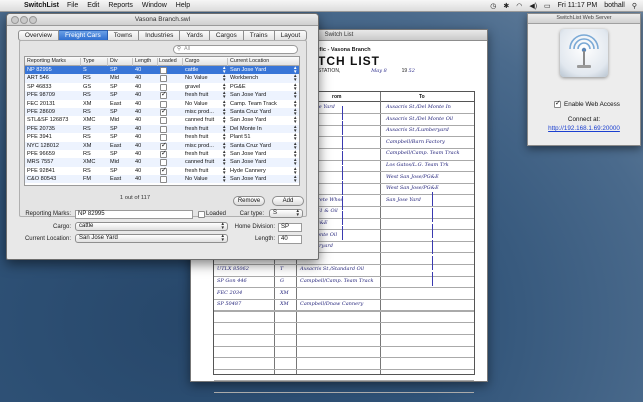 The width and height of the screenshot is (643, 402). What do you see at coordinates (151, 238) in the screenshot?
I see `current-location-popup: San Jose Yard ▲ ▼` at bounding box center [151, 238].